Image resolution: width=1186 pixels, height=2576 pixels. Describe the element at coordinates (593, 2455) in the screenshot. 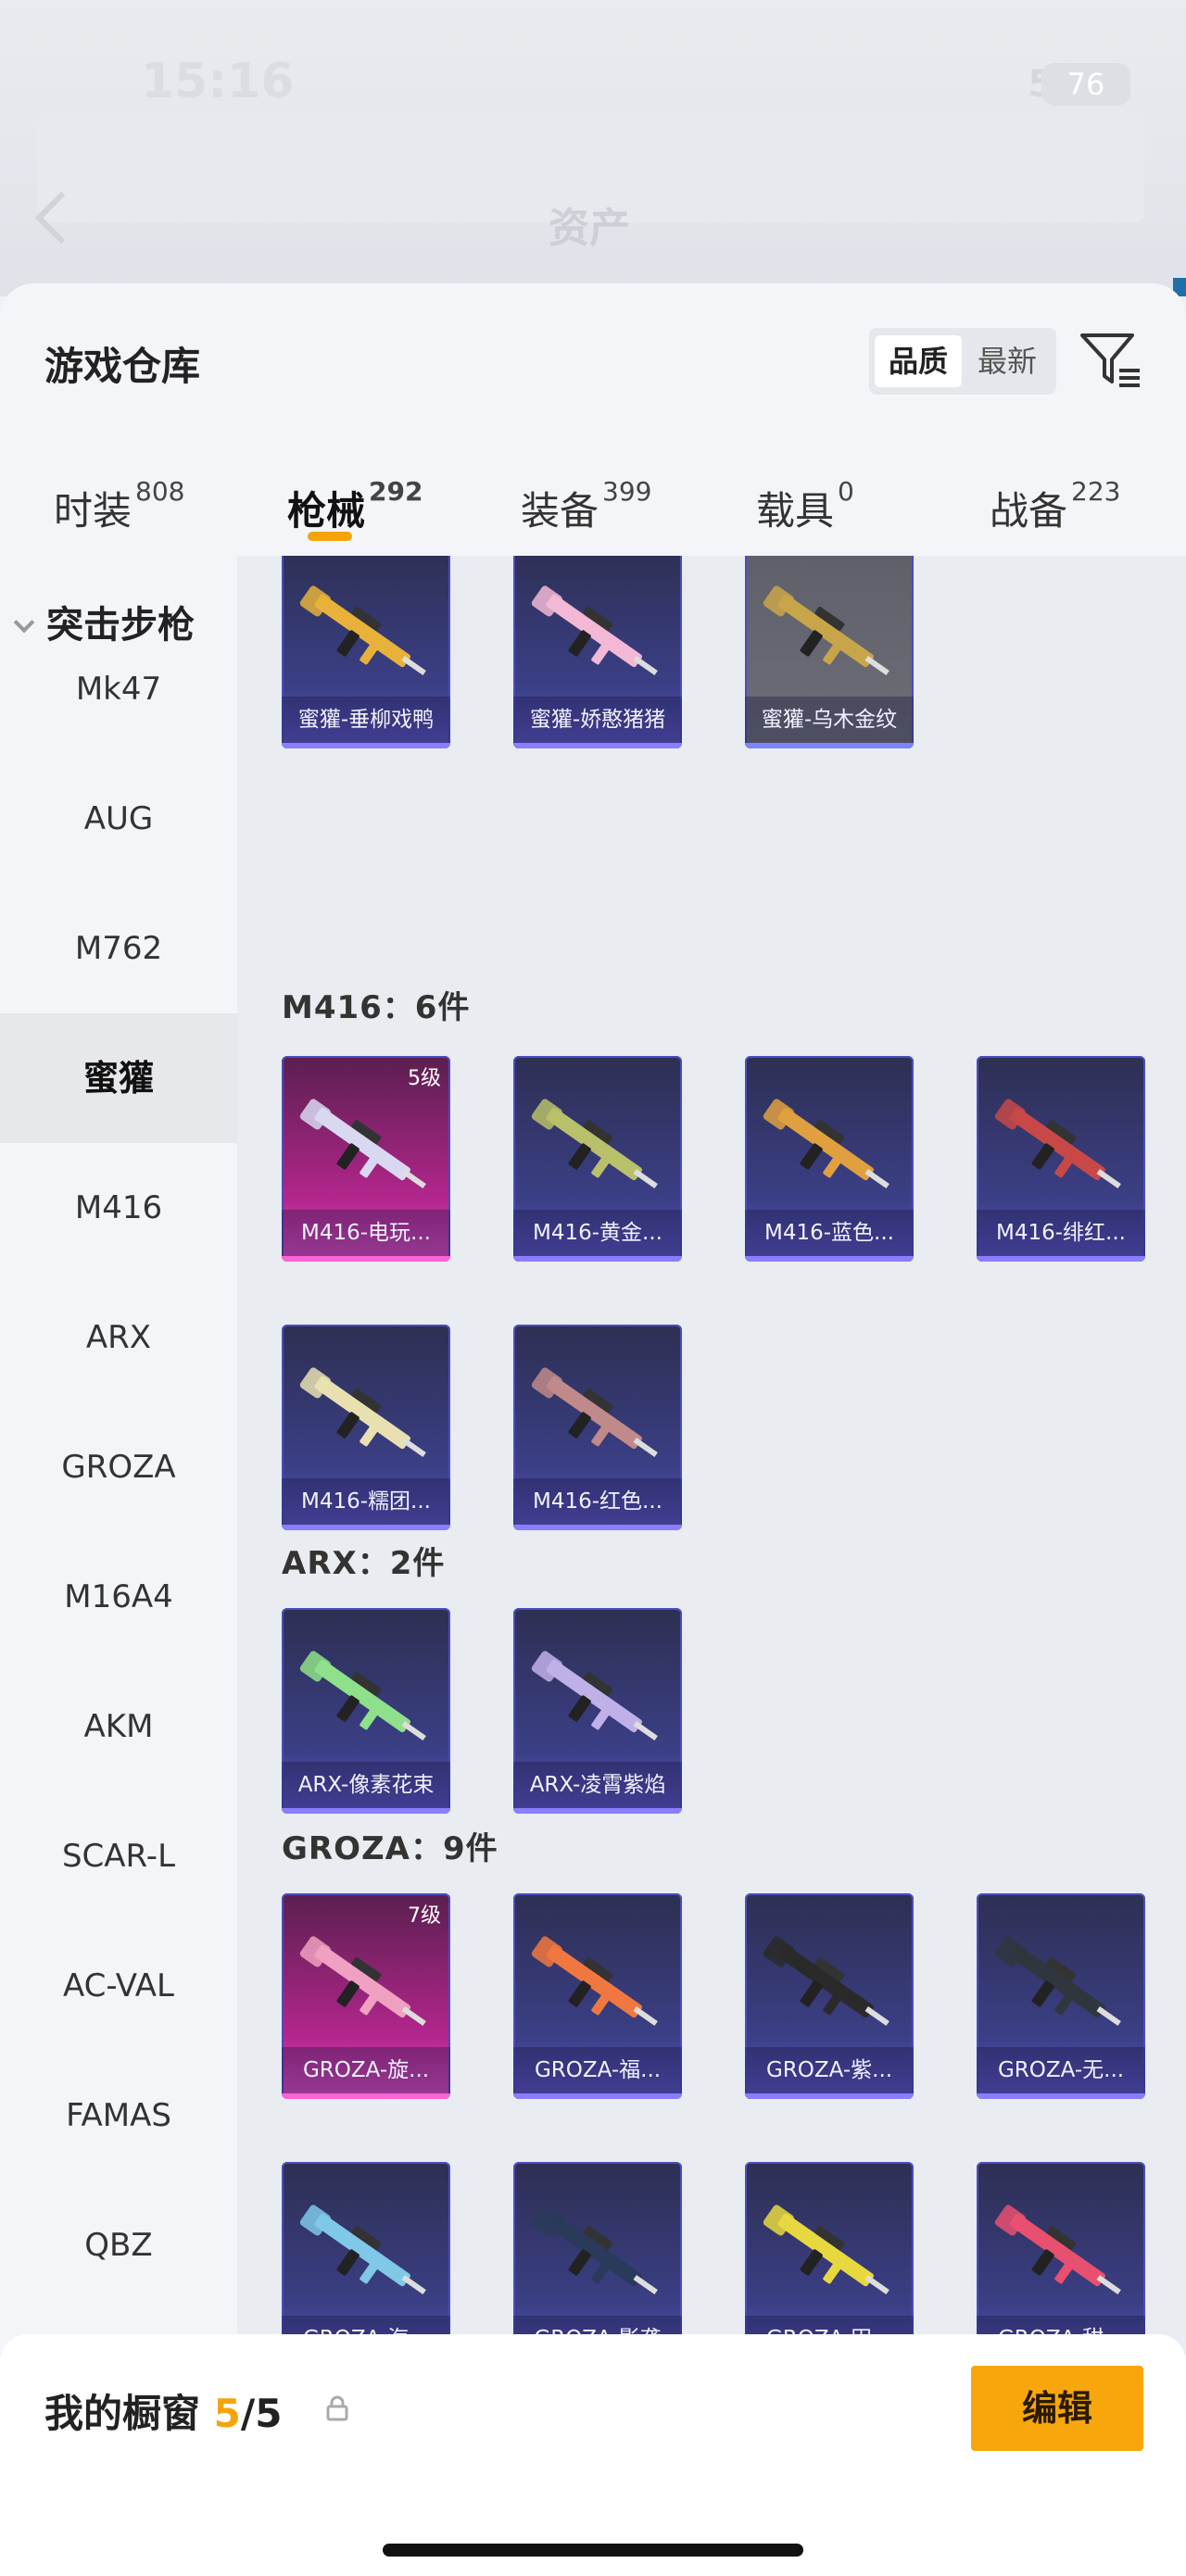

I see `showcase-bar: 我的橱窗 5/5 编辑` at that location.